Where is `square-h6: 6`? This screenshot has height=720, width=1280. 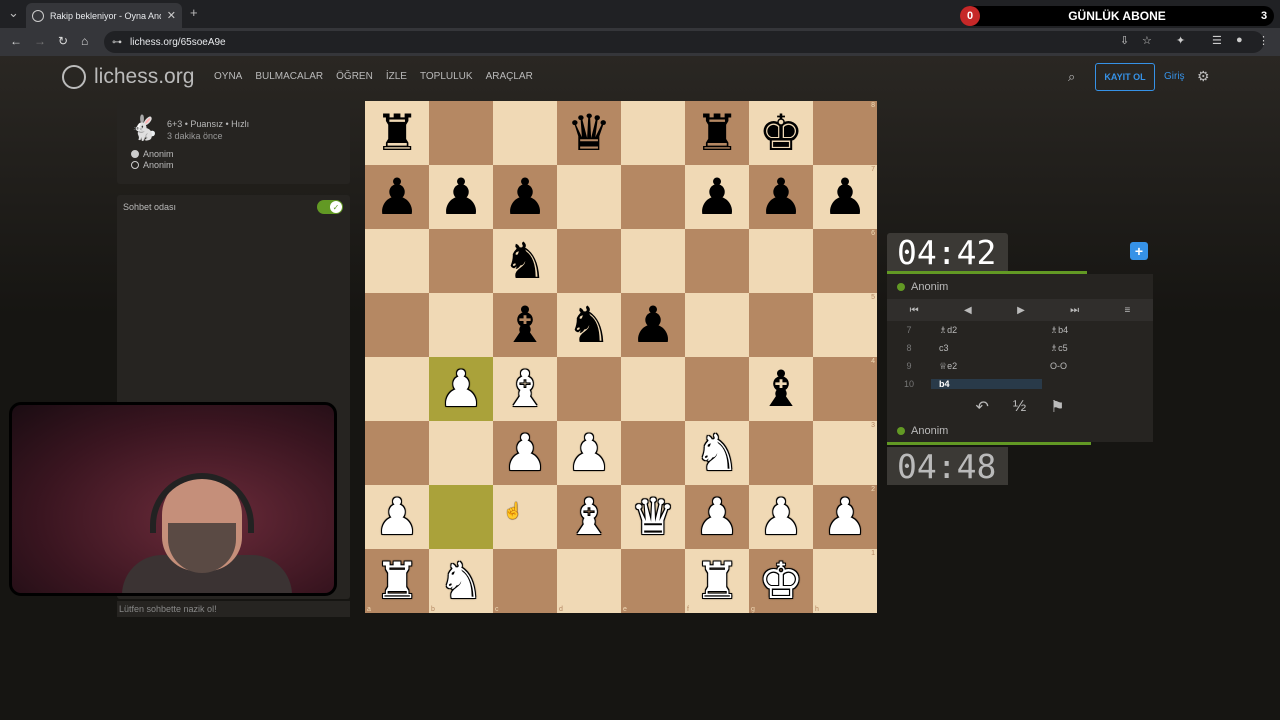 square-h6: 6 is located at coordinates (845, 261).